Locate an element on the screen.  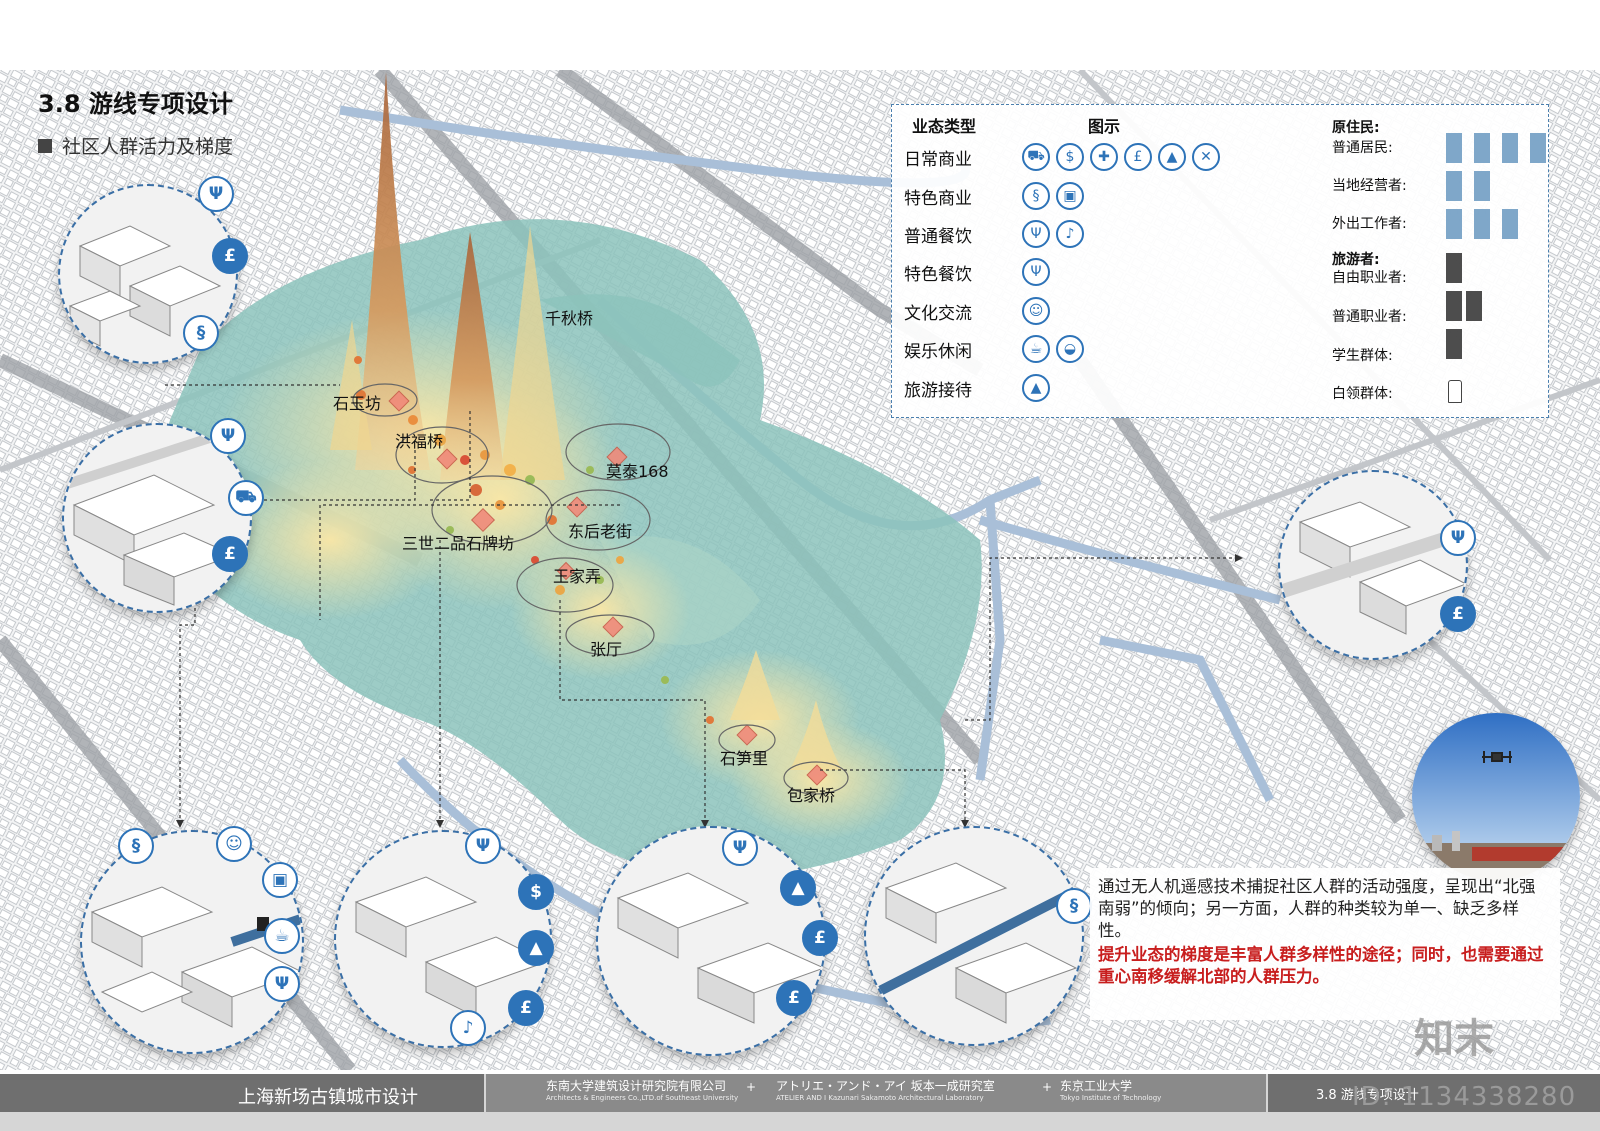
page-title: 3.8 游线专项设计 is located at coordinates (135, 104).